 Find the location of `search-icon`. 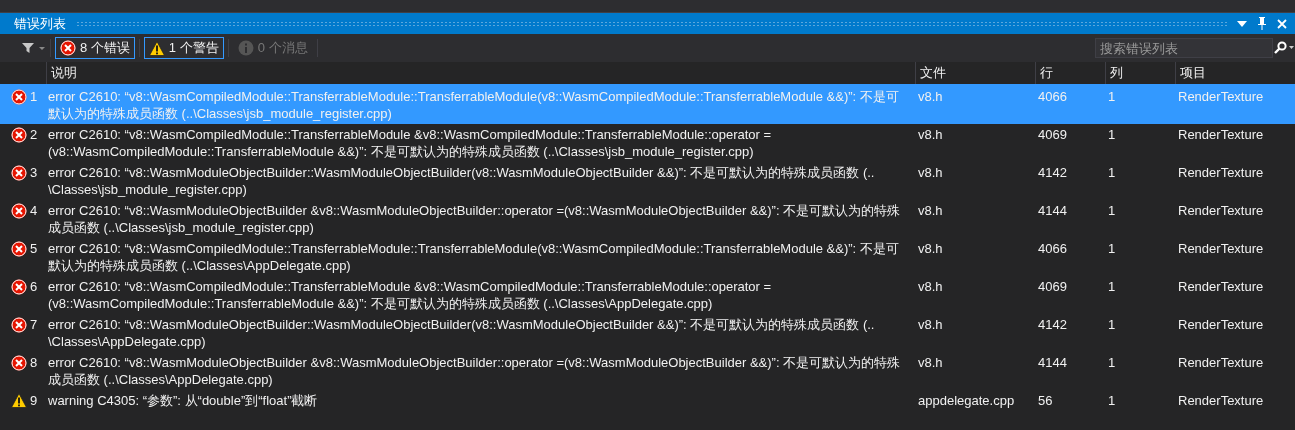

search-icon is located at coordinates (1284, 48).